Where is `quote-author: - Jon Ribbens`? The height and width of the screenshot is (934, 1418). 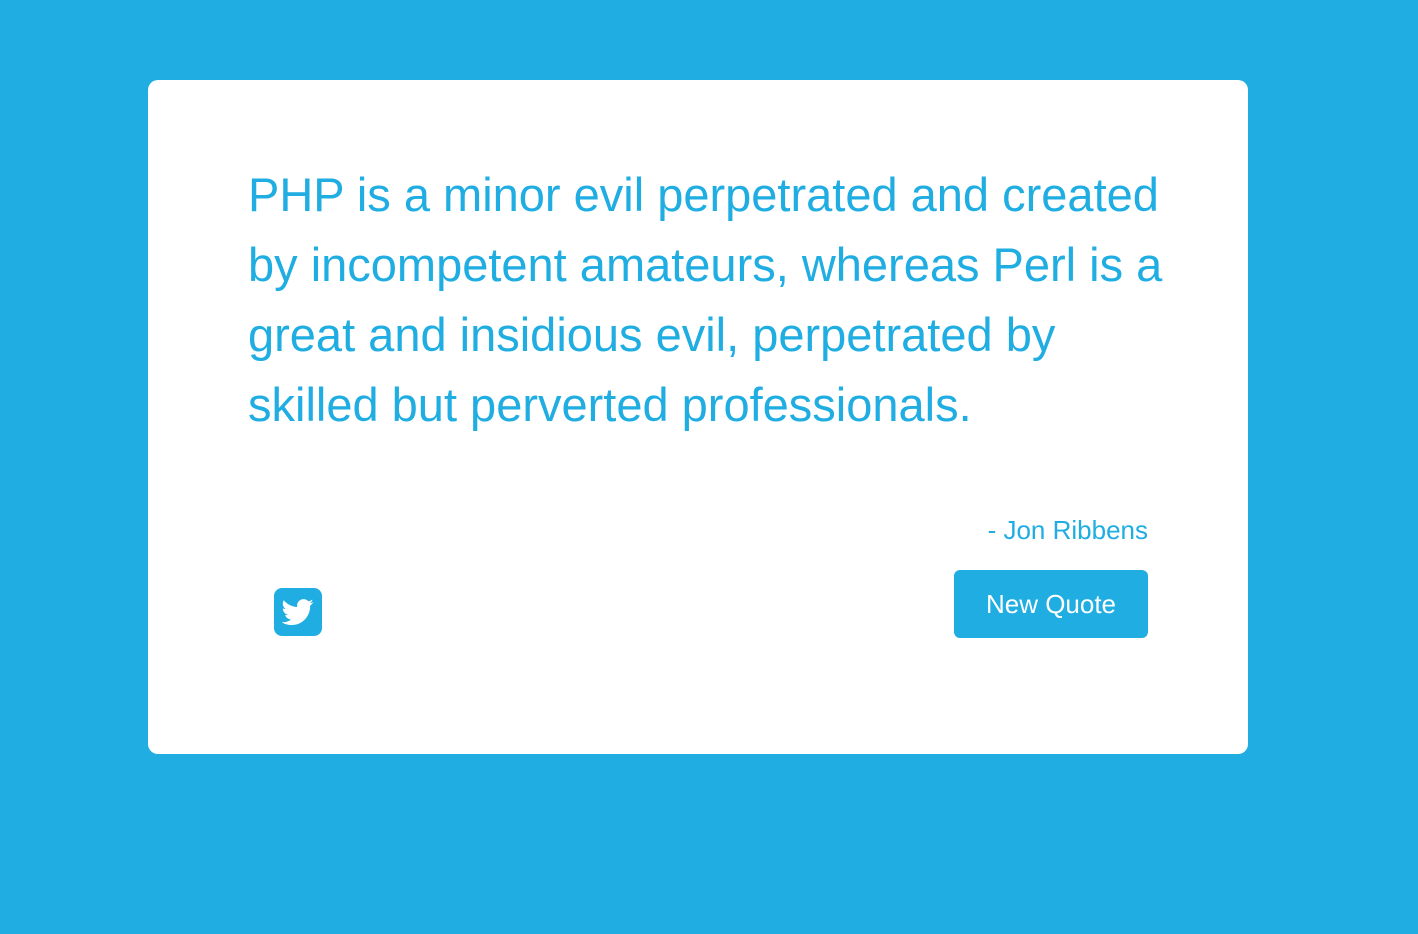 quote-author: - Jon Ribbens is located at coordinates (1067, 530).